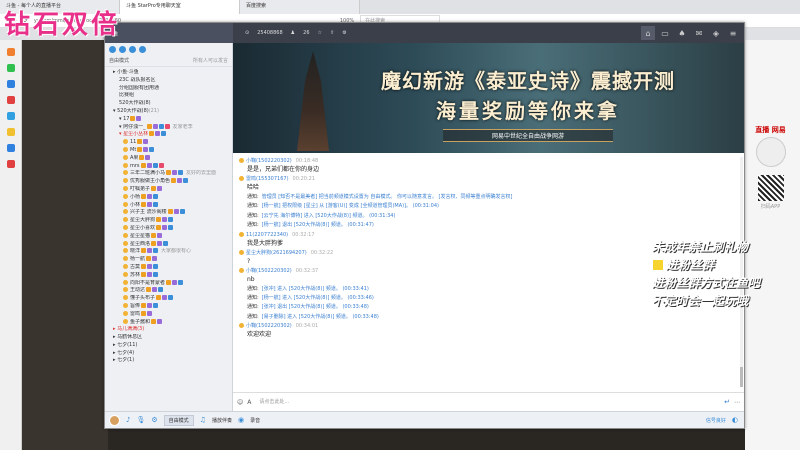 The width and height of the screenshot is (800, 450). I want to click on channel-item: 苏林, so click(168, 275).